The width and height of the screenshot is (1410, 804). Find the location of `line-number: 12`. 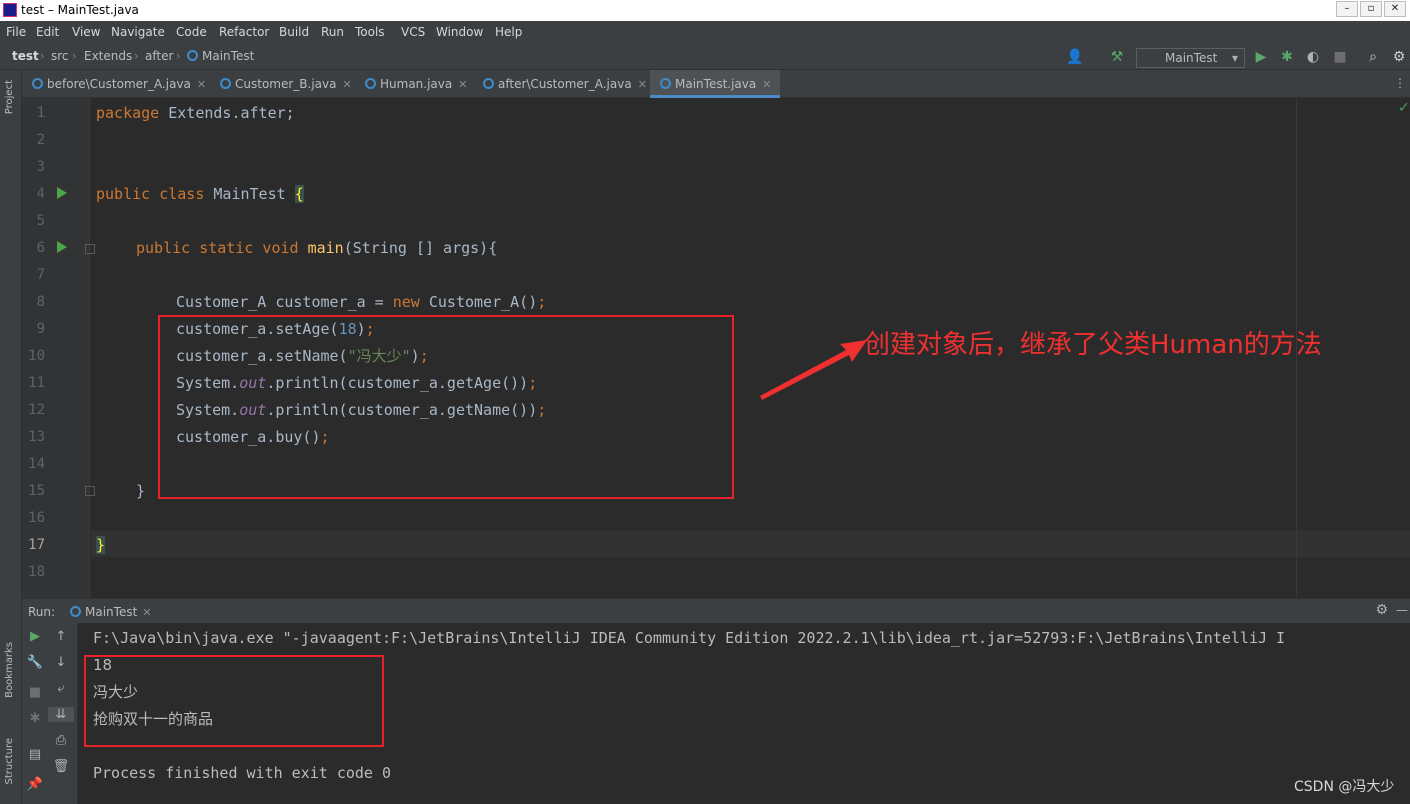

line-number: 12 is located at coordinates (36, 410).